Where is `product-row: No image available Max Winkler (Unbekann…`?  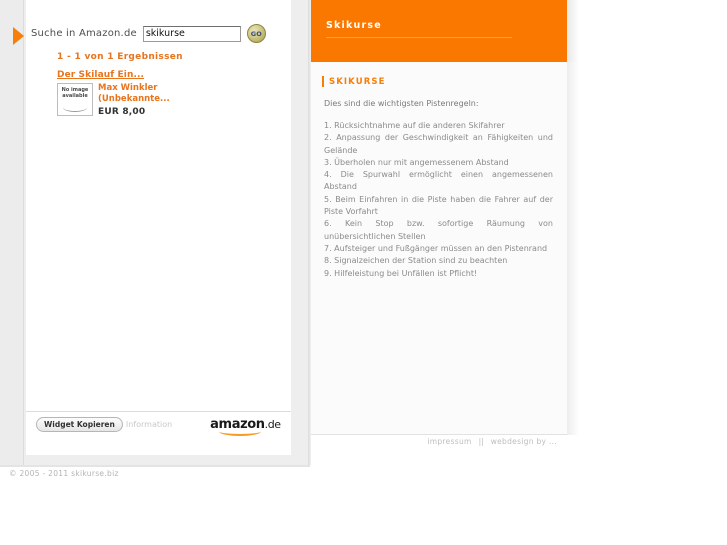
product-row: No image available Max Winkler (Unbekann… is located at coordinates (113, 100).